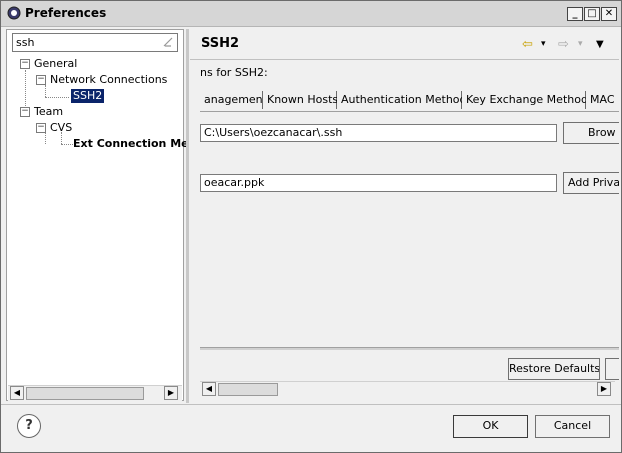 The height and width of the screenshot is (453, 622). I want to click on close-button: ✕, so click(609, 14).